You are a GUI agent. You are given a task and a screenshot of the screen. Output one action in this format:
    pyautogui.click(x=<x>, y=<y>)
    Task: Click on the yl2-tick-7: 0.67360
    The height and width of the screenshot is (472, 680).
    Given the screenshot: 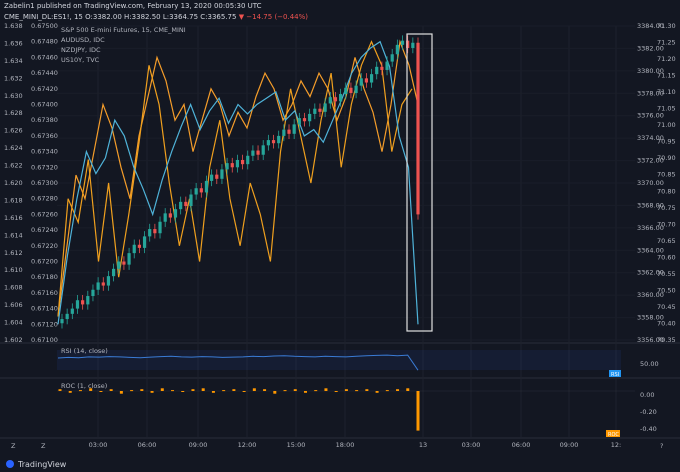 What is the action you would take?
    pyautogui.click(x=44, y=136)
    